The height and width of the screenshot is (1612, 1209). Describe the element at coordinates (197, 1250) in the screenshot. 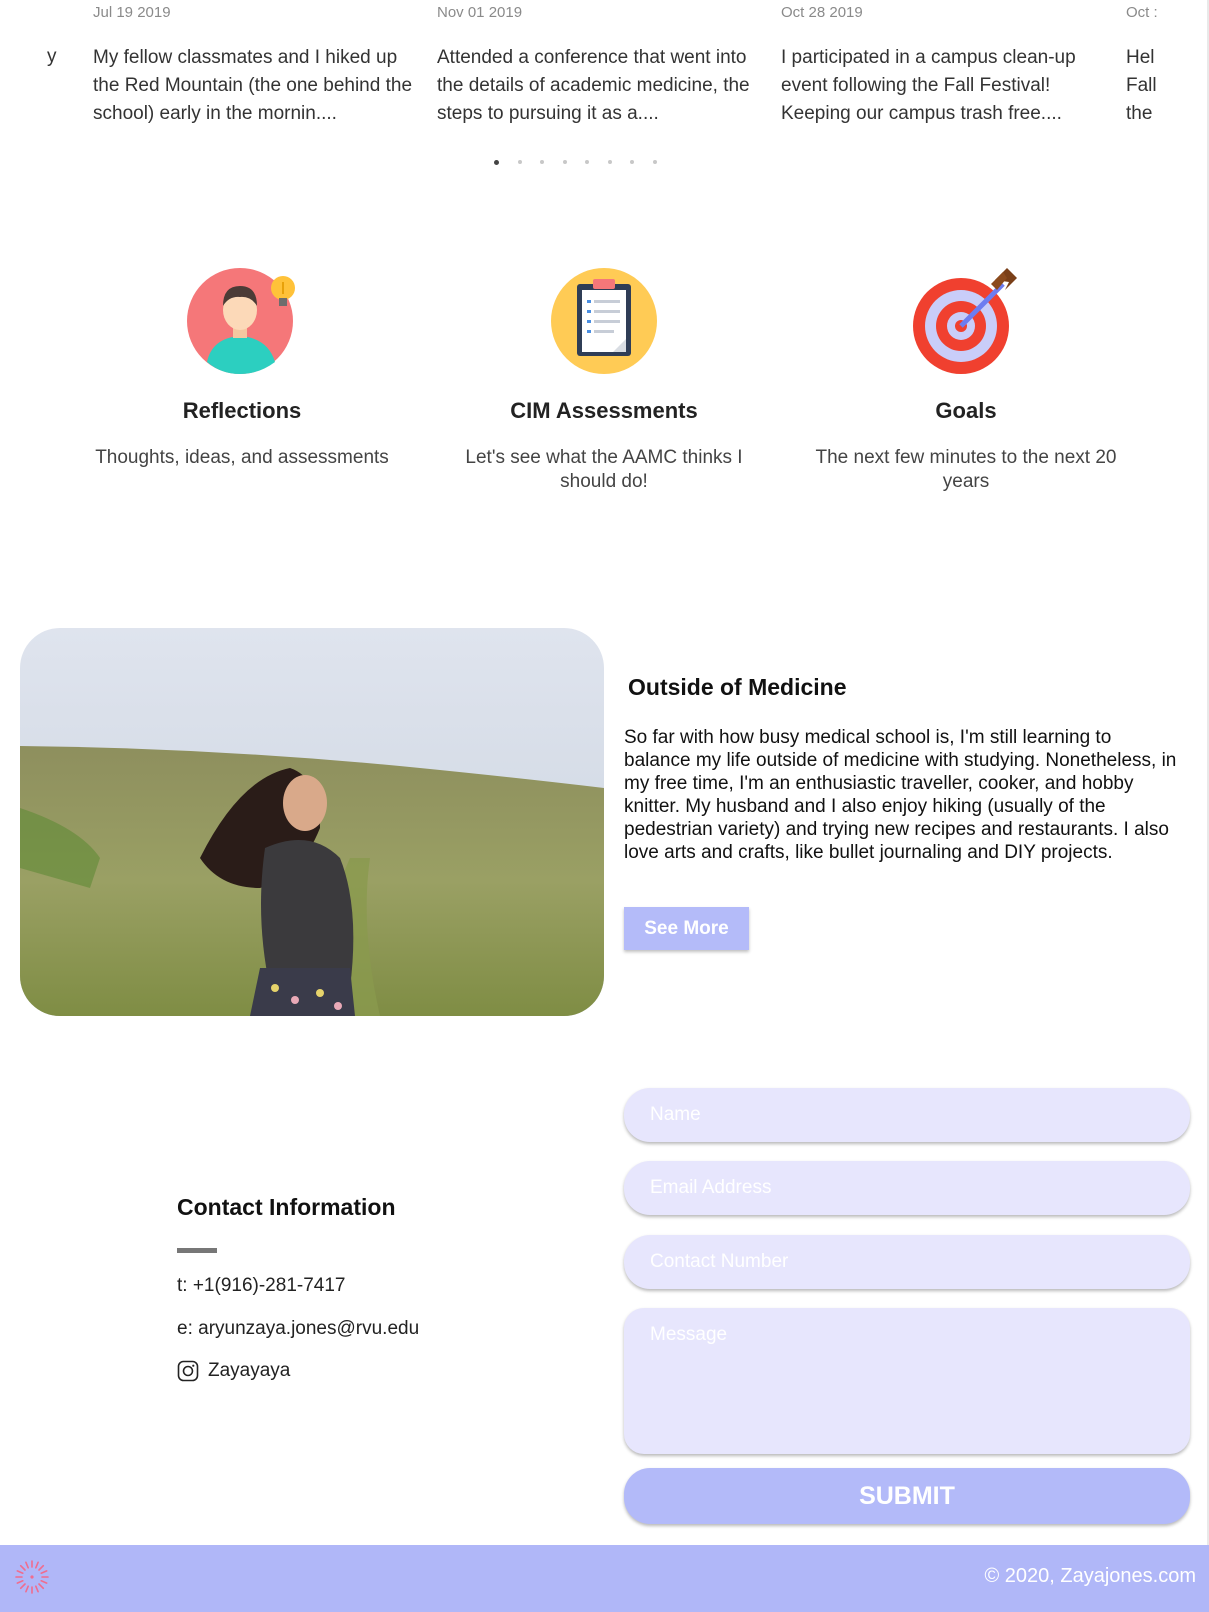

I see `divider` at that location.